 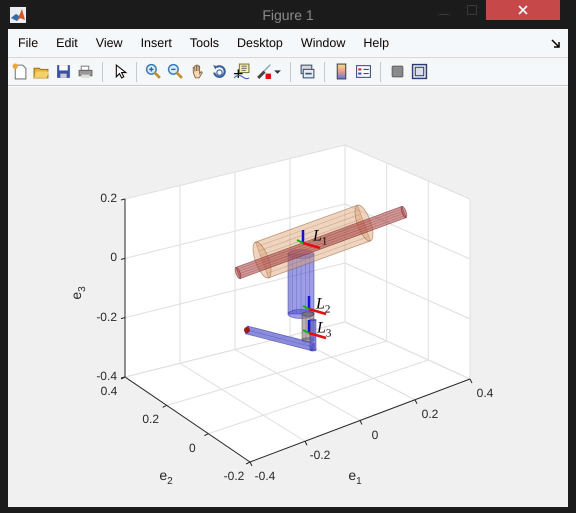 What do you see at coordinates (555, 43) in the screenshot?
I see `dock-arrow-icon` at bounding box center [555, 43].